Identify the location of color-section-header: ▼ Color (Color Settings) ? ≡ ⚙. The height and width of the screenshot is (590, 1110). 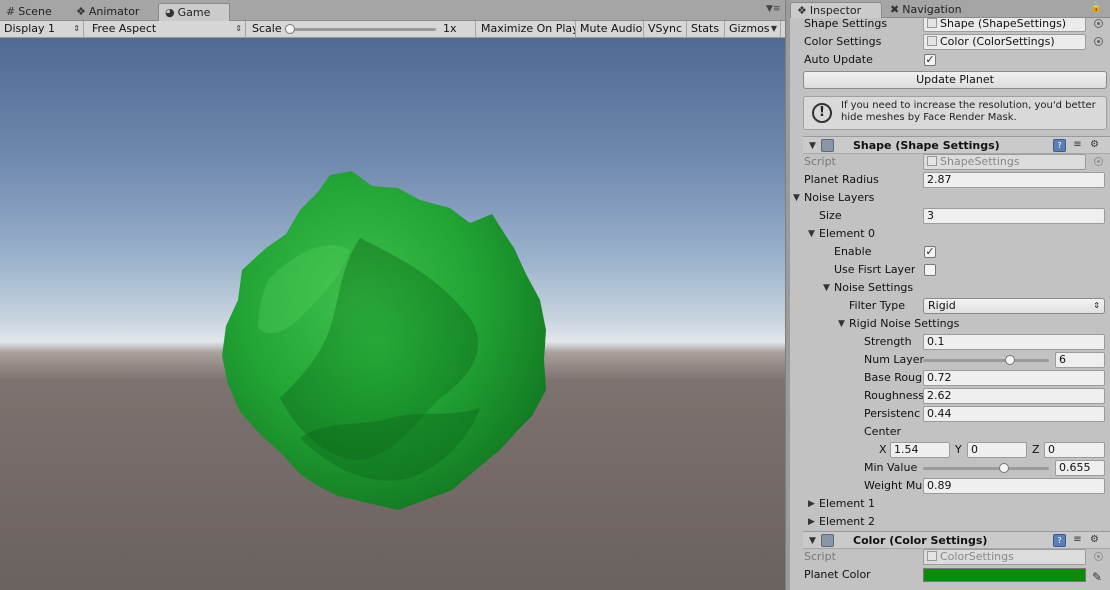
(956, 540).